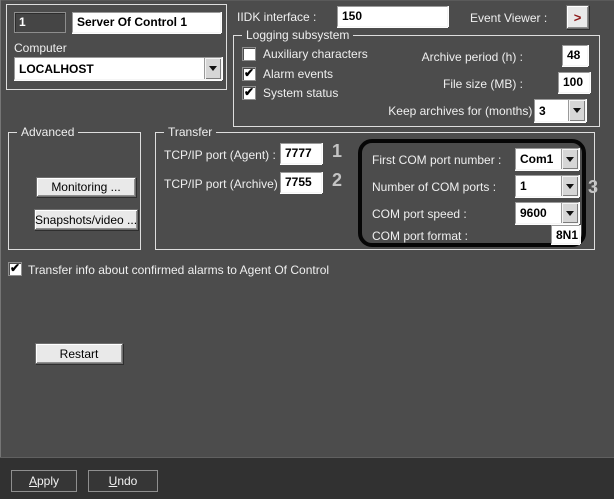 The height and width of the screenshot is (499, 614). What do you see at coordinates (577, 17) in the screenshot?
I see `event-viewer-button: >` at bounding box center [577, 17].